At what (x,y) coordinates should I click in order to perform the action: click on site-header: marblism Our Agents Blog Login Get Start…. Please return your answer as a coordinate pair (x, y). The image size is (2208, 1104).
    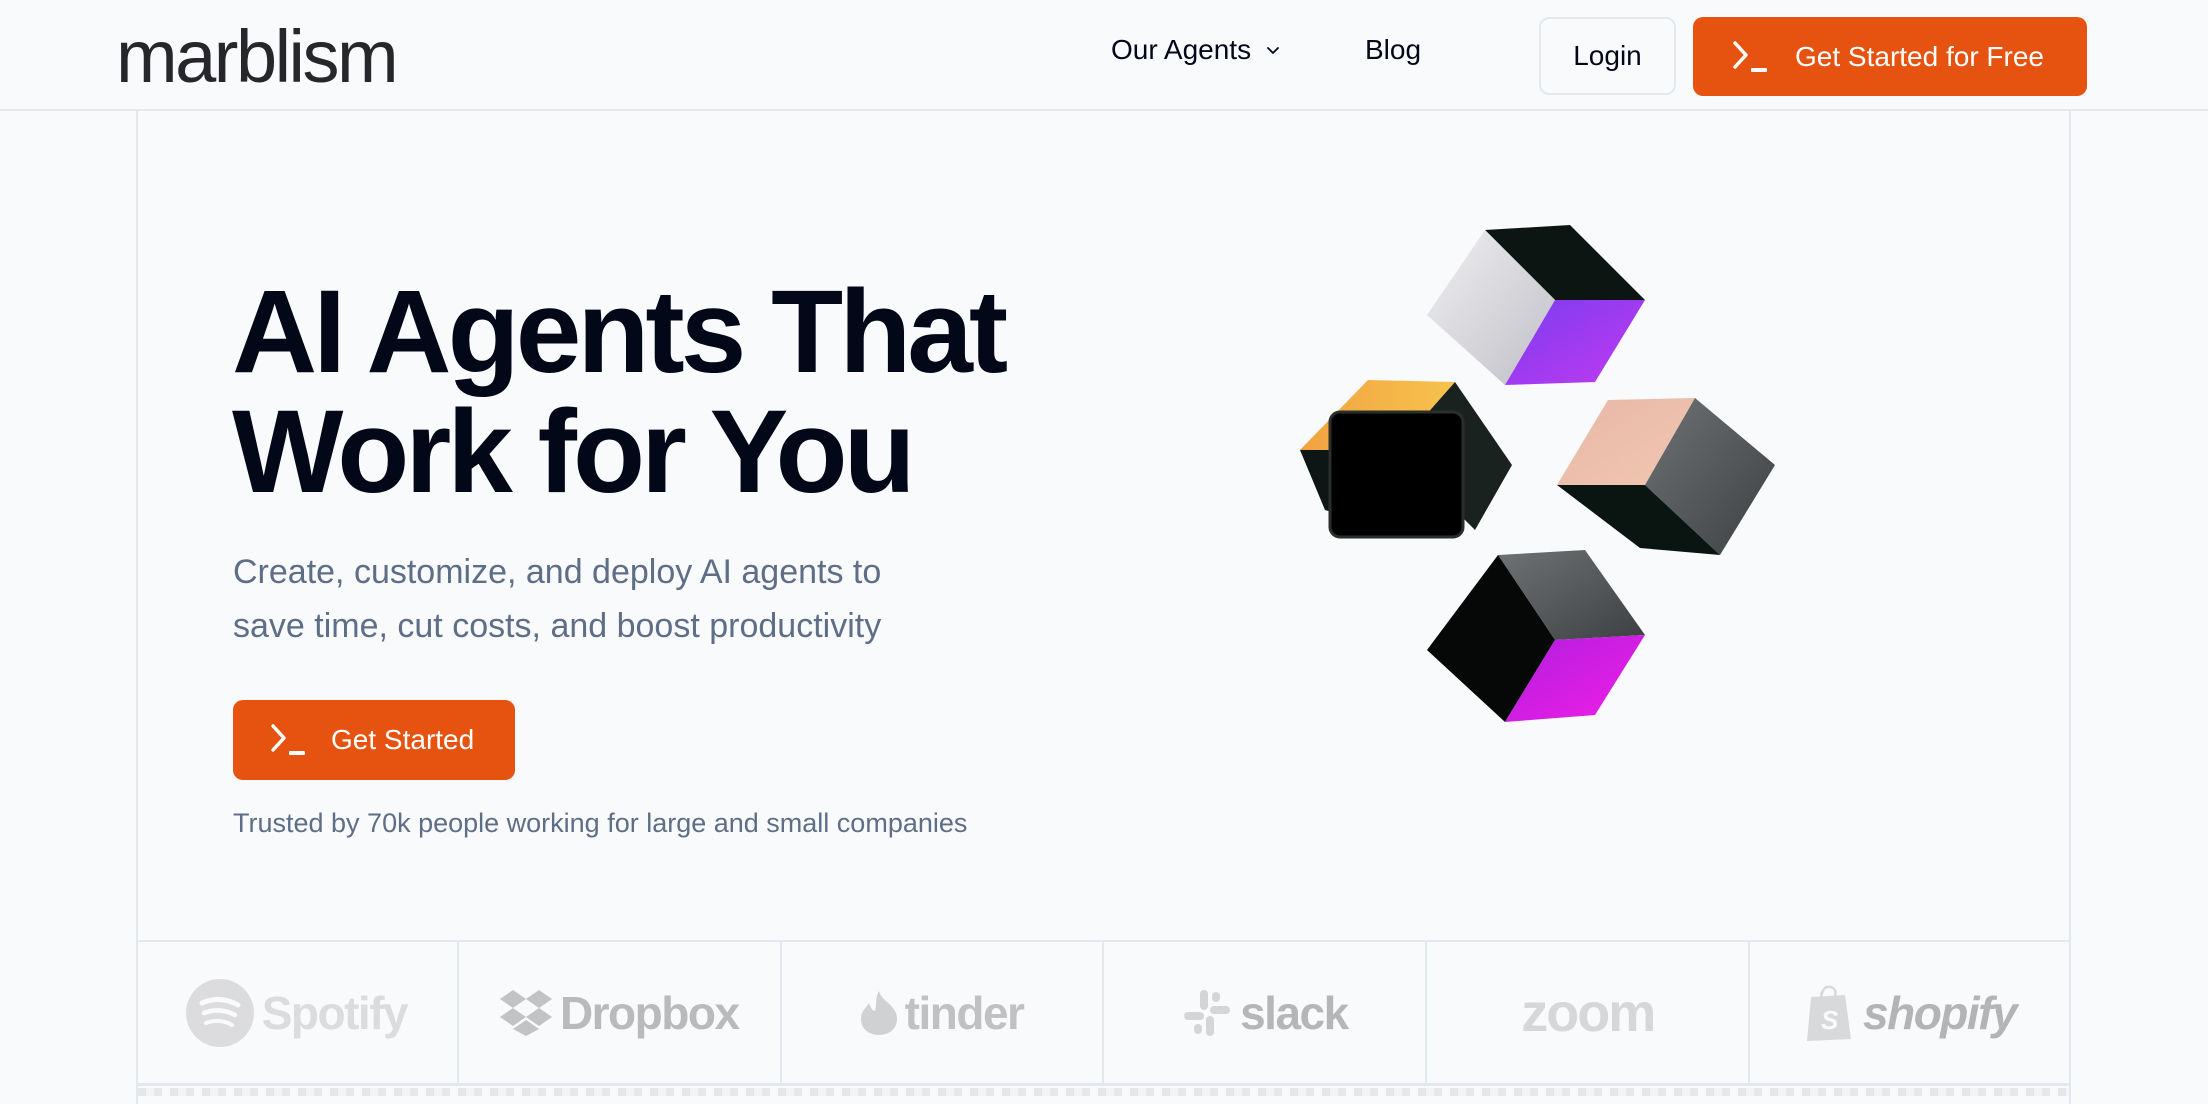
    Looking at the image, I should click on (1104, 55).